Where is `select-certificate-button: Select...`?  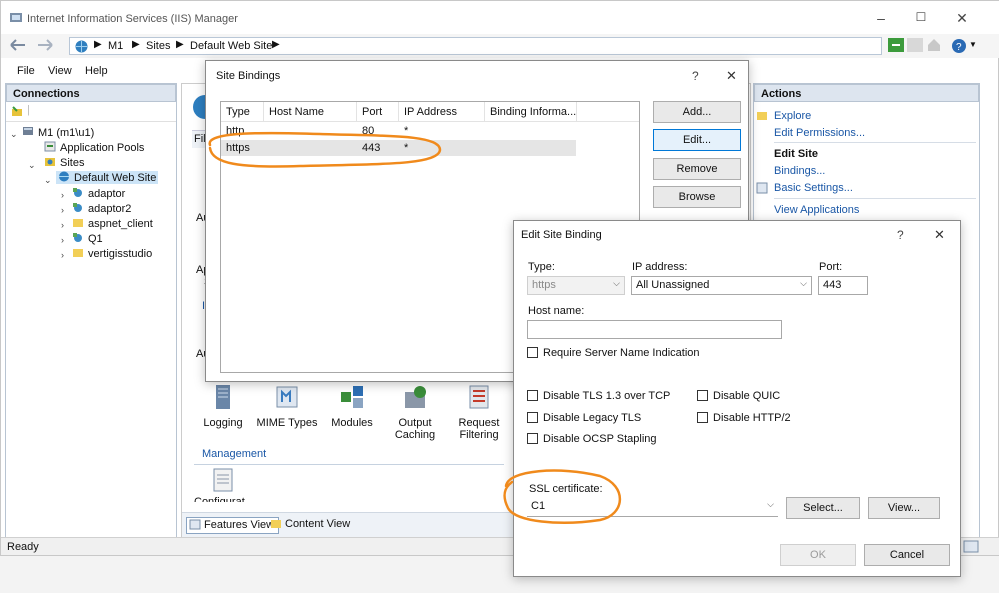
select-certificate-button: Select... is located at coordinates (823, 508).